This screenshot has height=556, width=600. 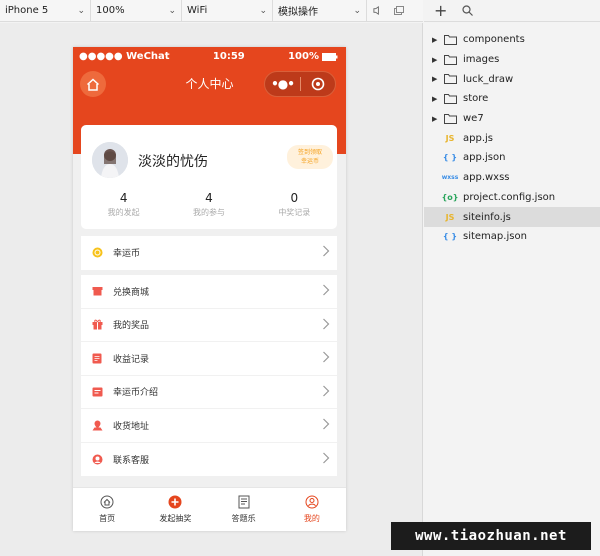 I want to click on file-name: images, so click(x=481, y=60).